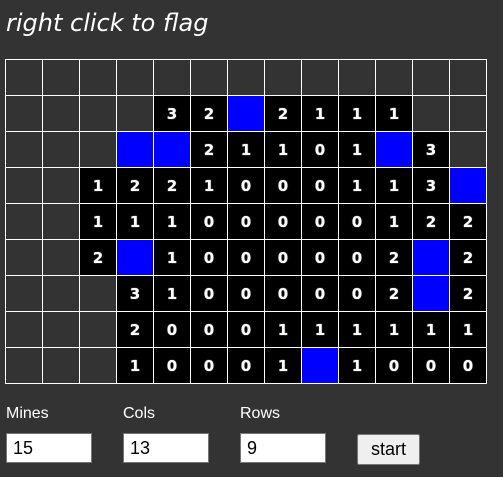 The width and height of the screenshot is (503, 477). What do you see at coordinates (283, 448) in the screenshot?
I see `rows-input` at bounding box center [283, 448].